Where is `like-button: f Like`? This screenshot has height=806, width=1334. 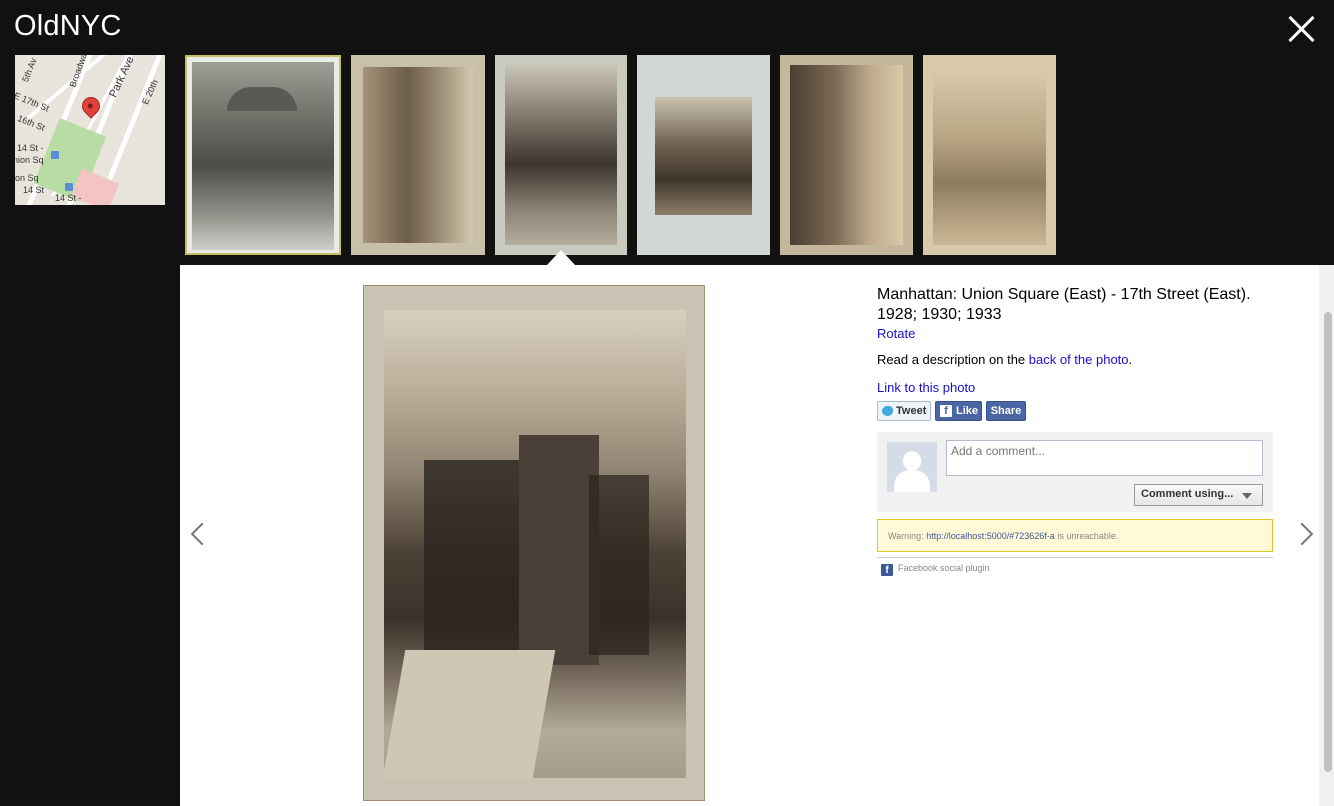
like-button: f Like is located at coordinates (958, 411).